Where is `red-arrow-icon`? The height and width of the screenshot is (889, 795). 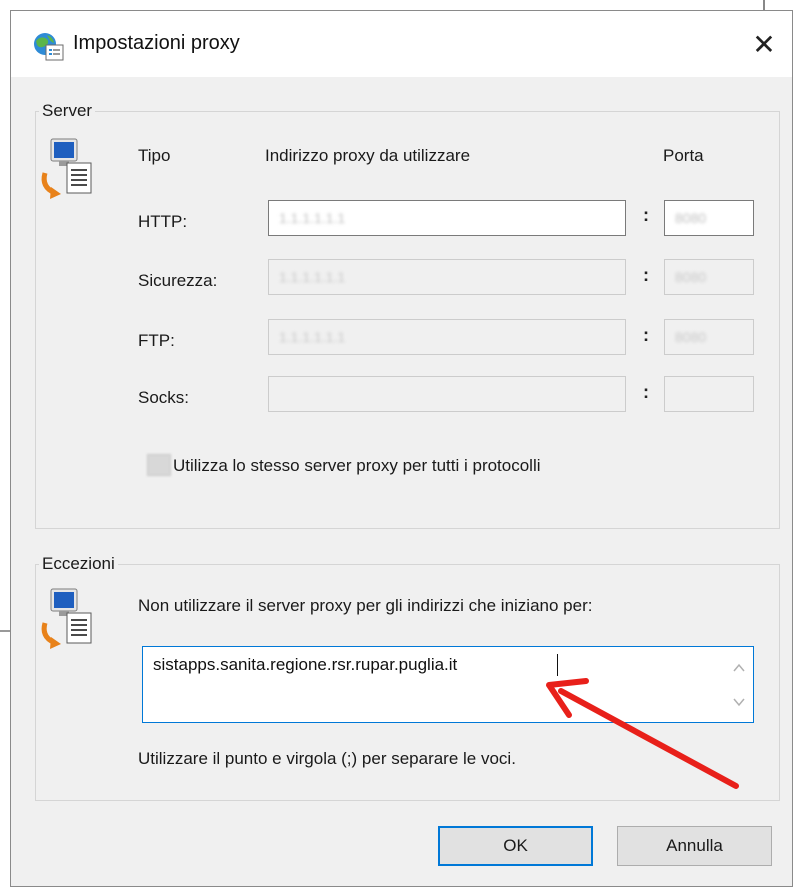 red-arrow-icon is located at coordinates (642, 733).